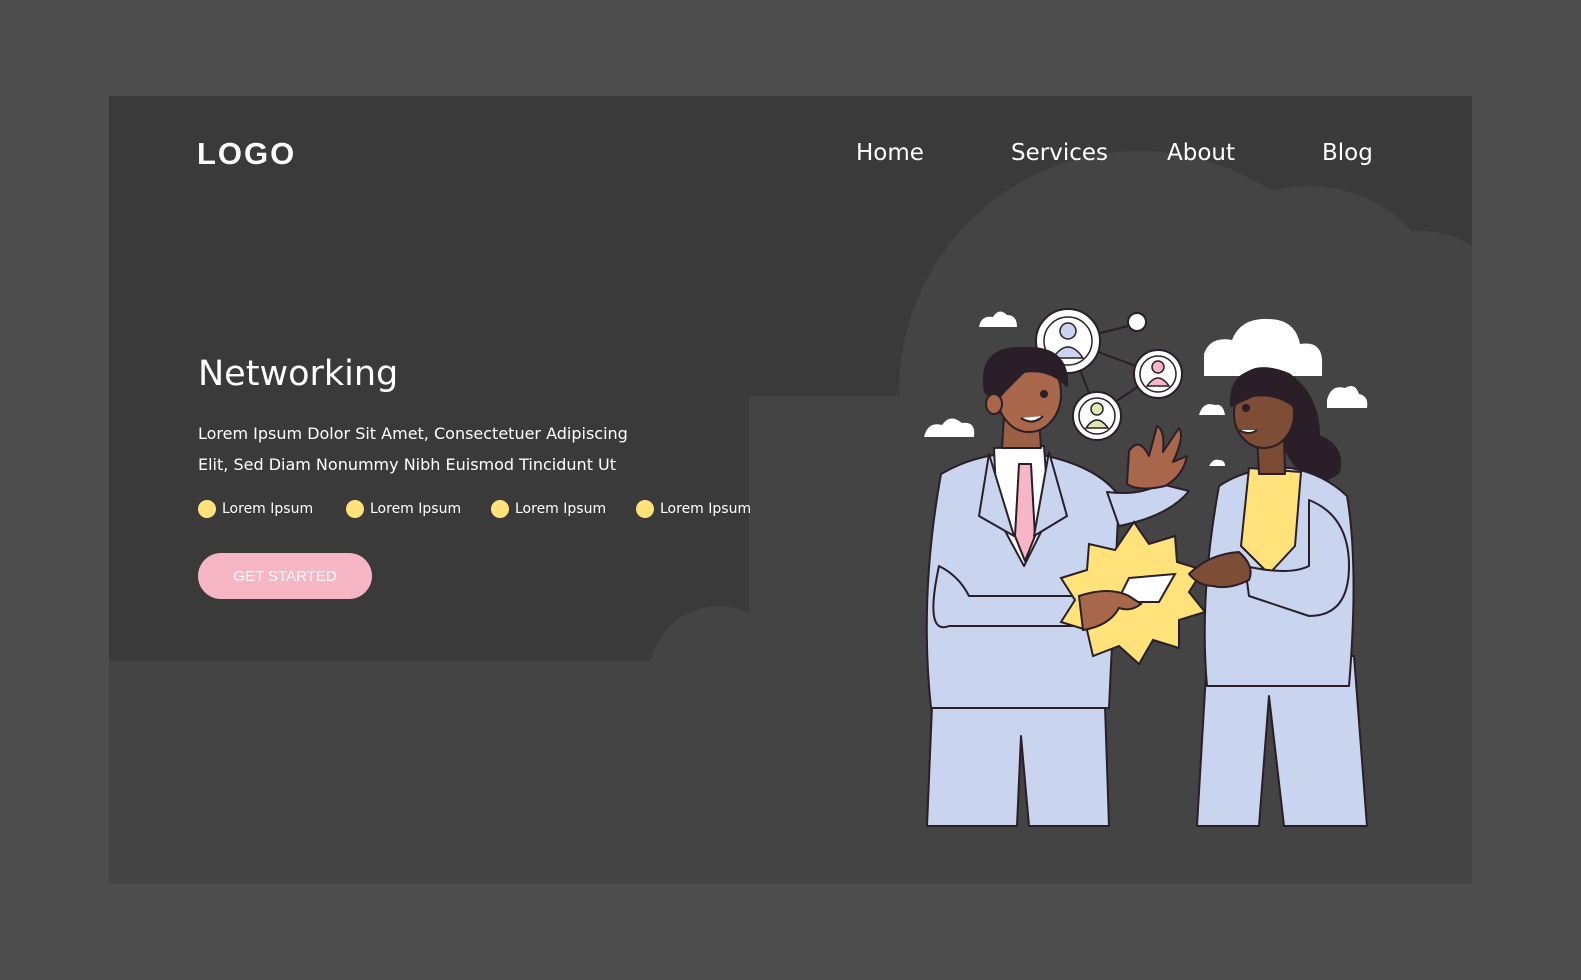 The height and width of the screenshot is (980, 1581). What do you see at coordinates (1278, 597) in the screenshot?
I see `businesswoman-figure` at bounding box center [1278, 597].